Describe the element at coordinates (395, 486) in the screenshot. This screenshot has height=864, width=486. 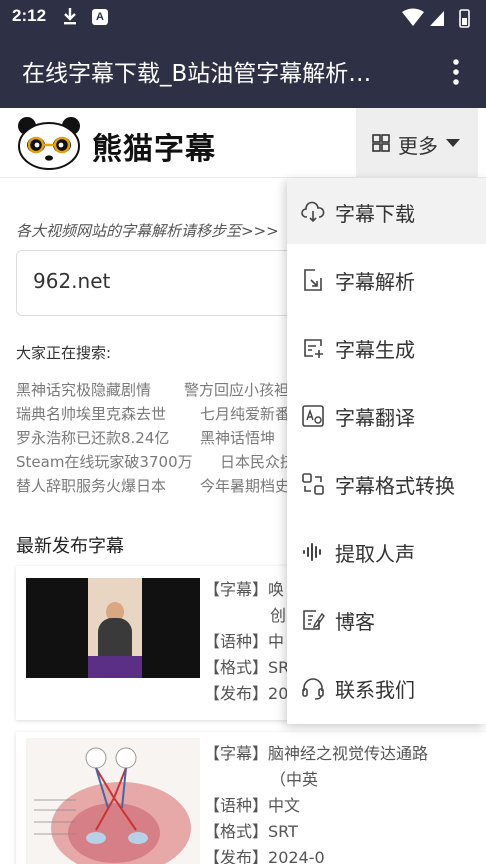
I see `menu-item-label: 字幕格式转换` at that location.